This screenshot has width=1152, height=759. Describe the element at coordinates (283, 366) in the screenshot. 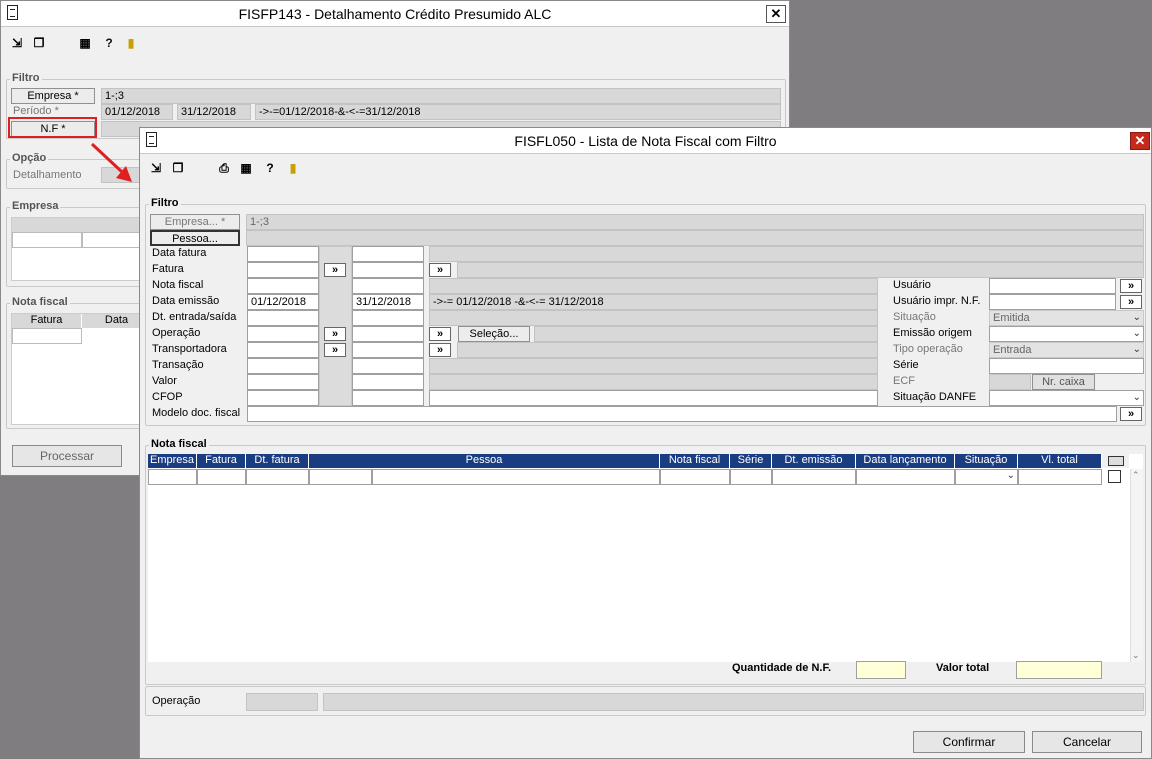

I see `transacao-start` at that location.